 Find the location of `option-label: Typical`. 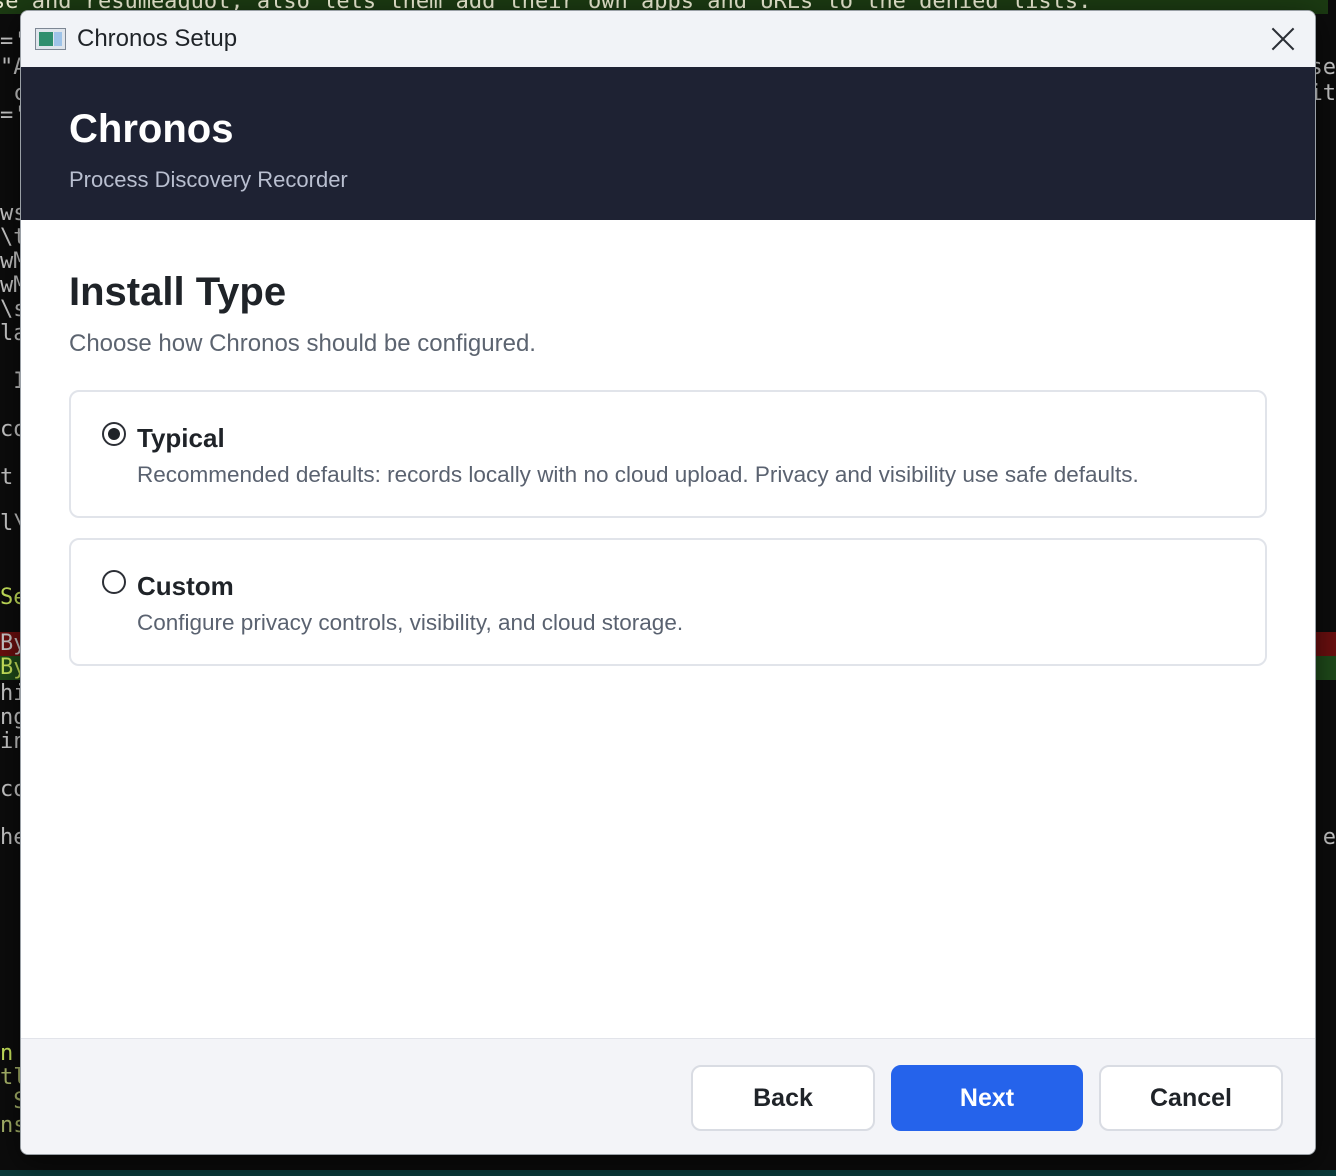

option-label: Typical is located at coordinates (181, 438).